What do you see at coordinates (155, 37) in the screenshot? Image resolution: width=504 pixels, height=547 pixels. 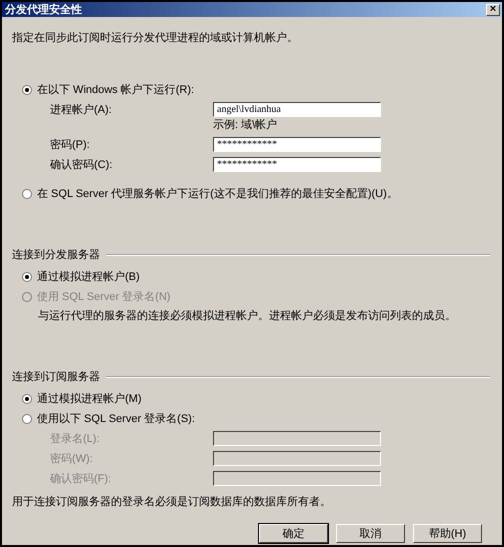 I see `description-text: 指定在同步此订阅时运行分发代理进程的域或计算机帐户。` at bounding box center [155, 37].